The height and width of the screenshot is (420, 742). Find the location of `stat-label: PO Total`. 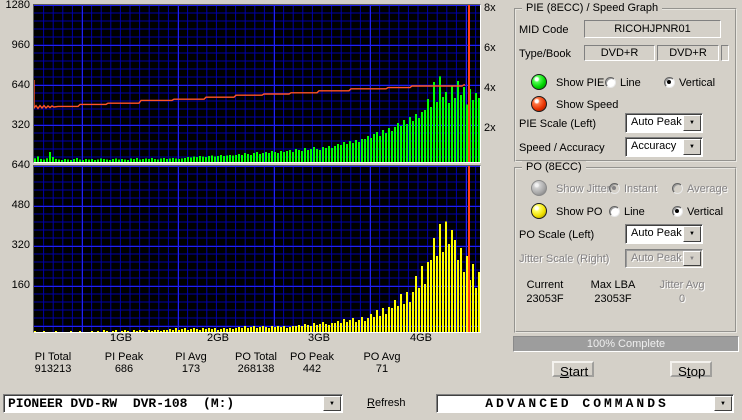

stat-label: PO Total is located at coordinates (256, 357).